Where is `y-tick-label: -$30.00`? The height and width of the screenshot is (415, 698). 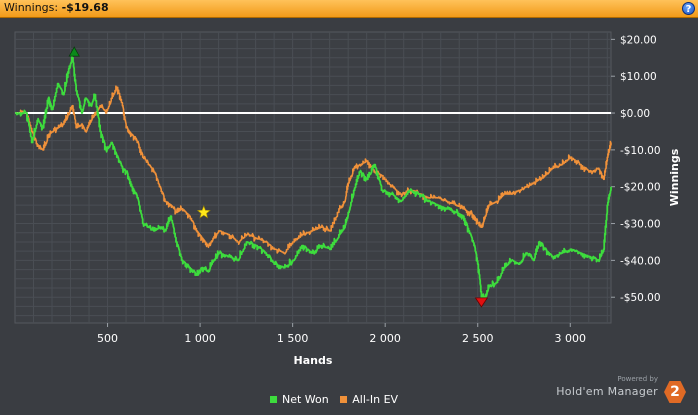 y-tick-label: -$30.00 is located at coordinates (640, 225).